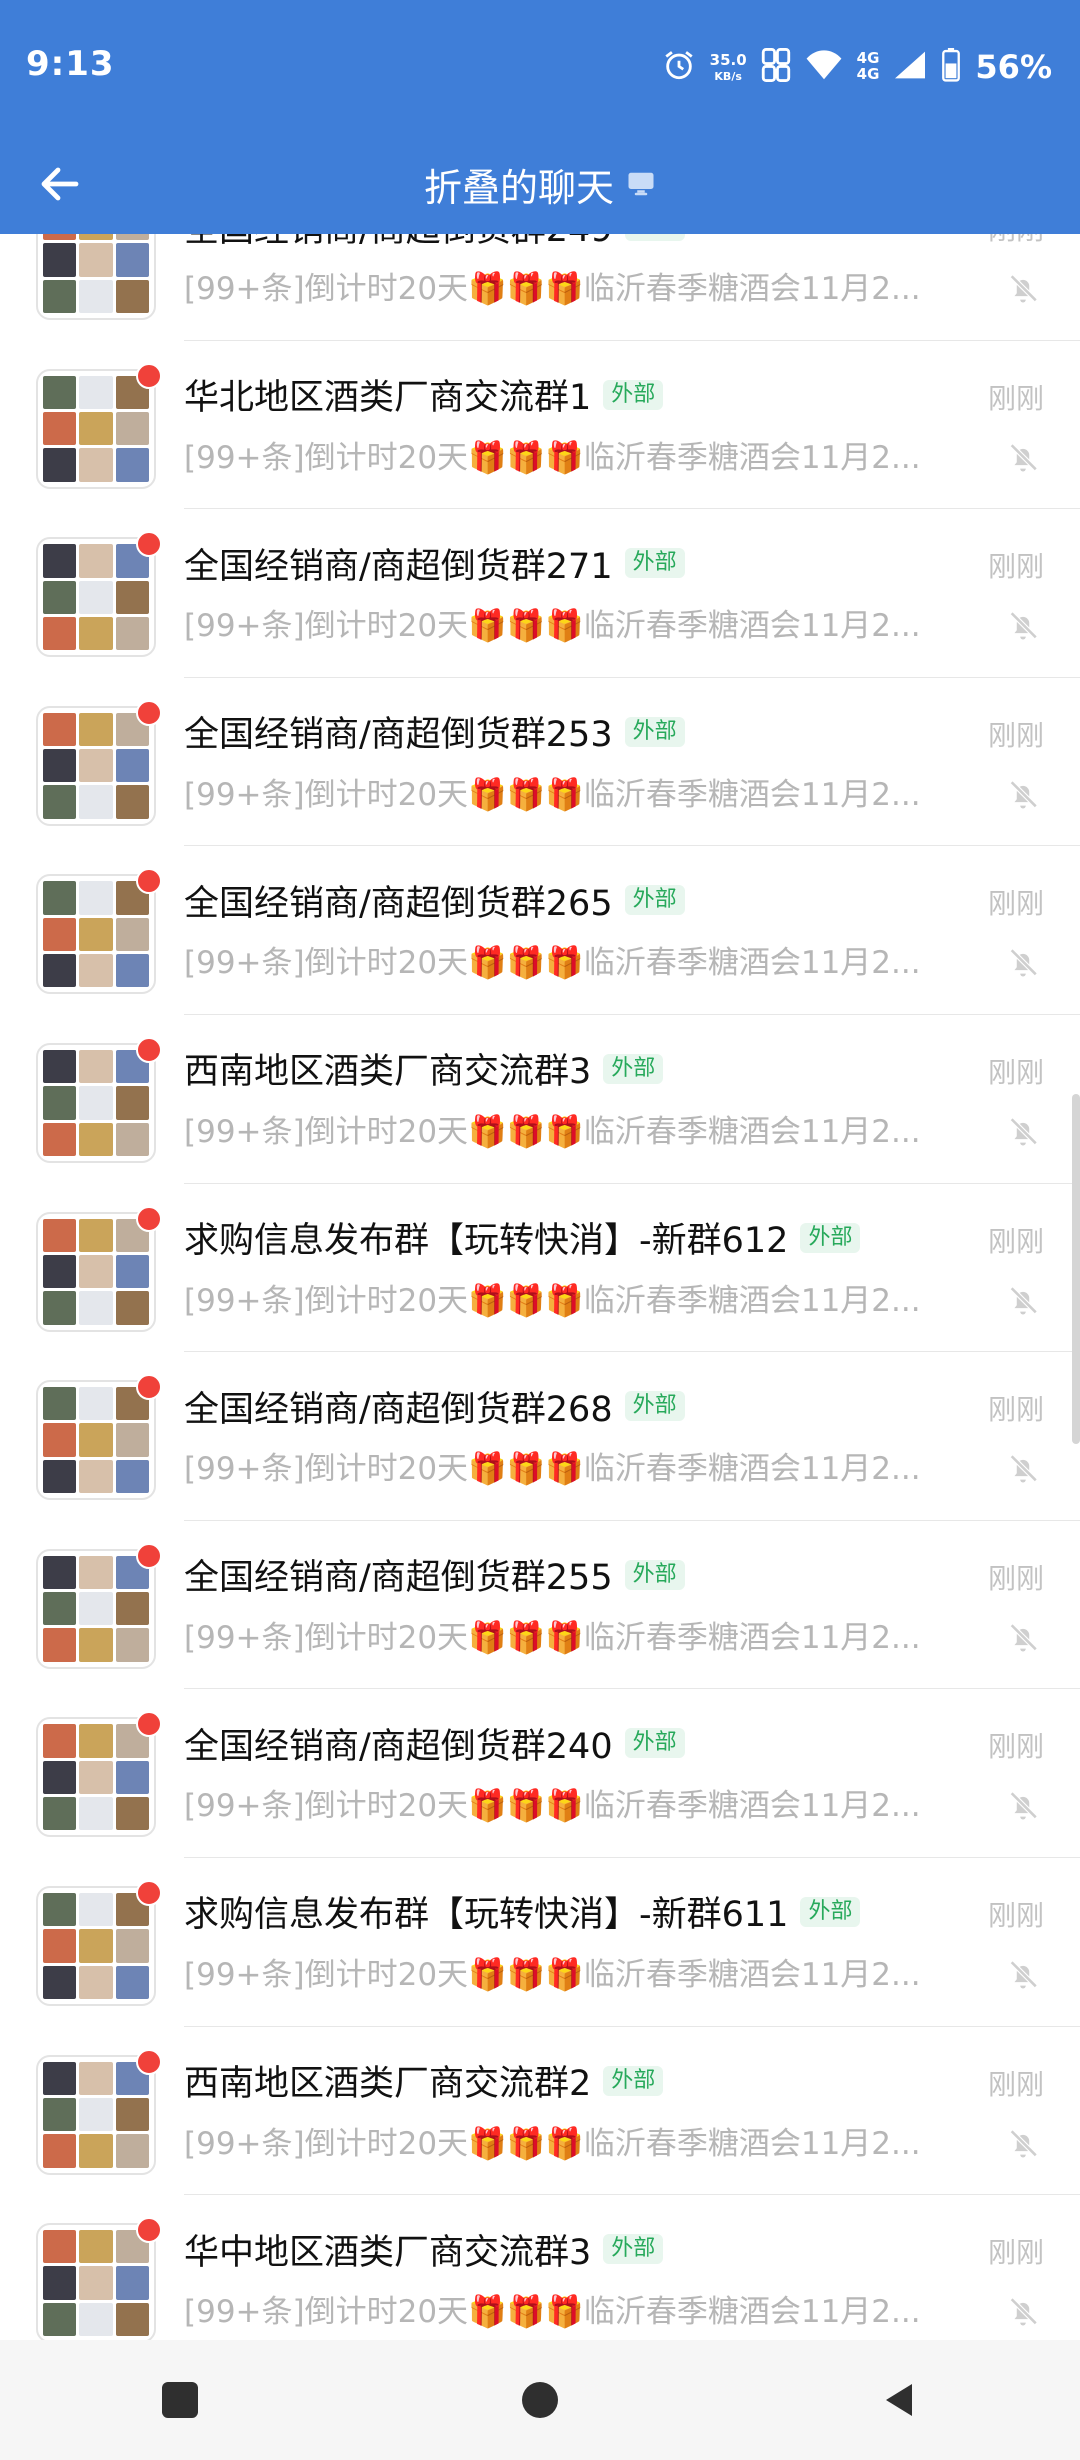 The image size is (1080, 2460). What do you see at coordinates (398, 566) in the screenshot?
I see `chat-name: 全国经销商/商超倒货群271` at bounding box center [398, 566].